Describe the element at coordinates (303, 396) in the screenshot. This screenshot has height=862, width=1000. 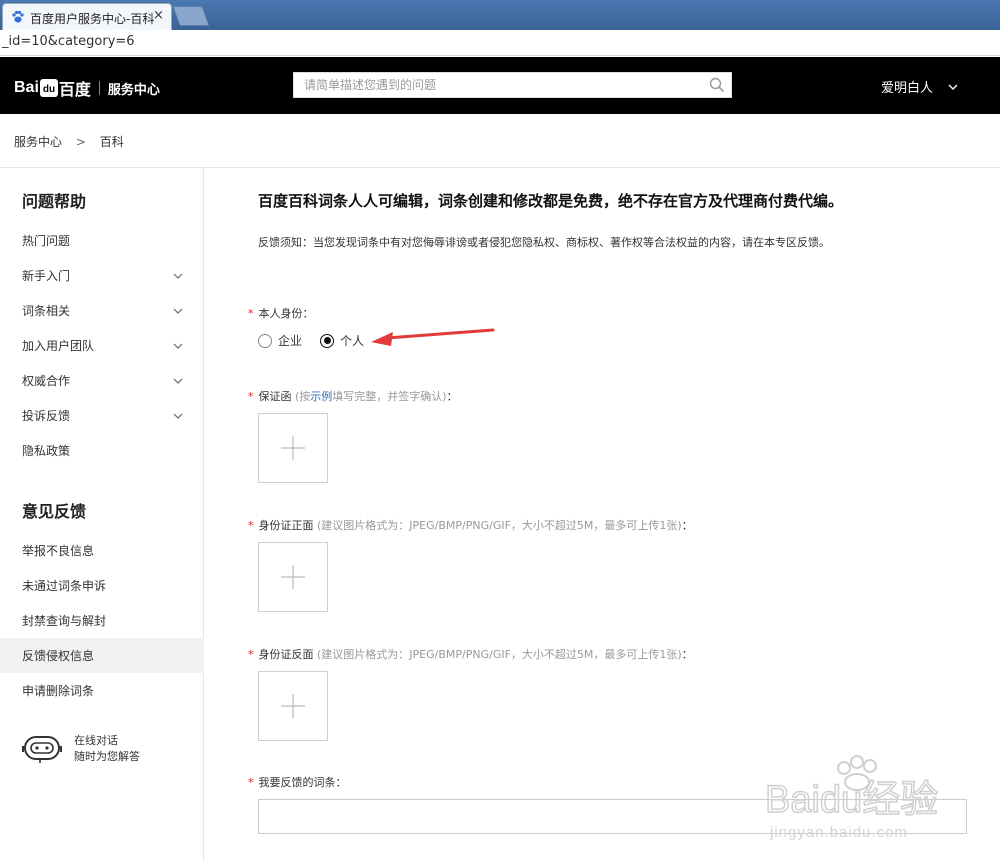
I see `hint-open: (按` at that location.